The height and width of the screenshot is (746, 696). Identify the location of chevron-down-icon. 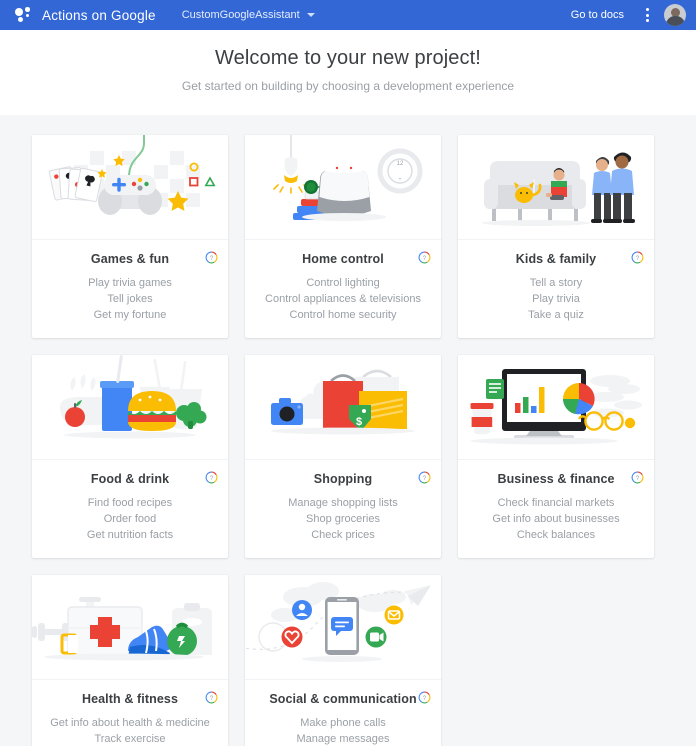
(310, 15).